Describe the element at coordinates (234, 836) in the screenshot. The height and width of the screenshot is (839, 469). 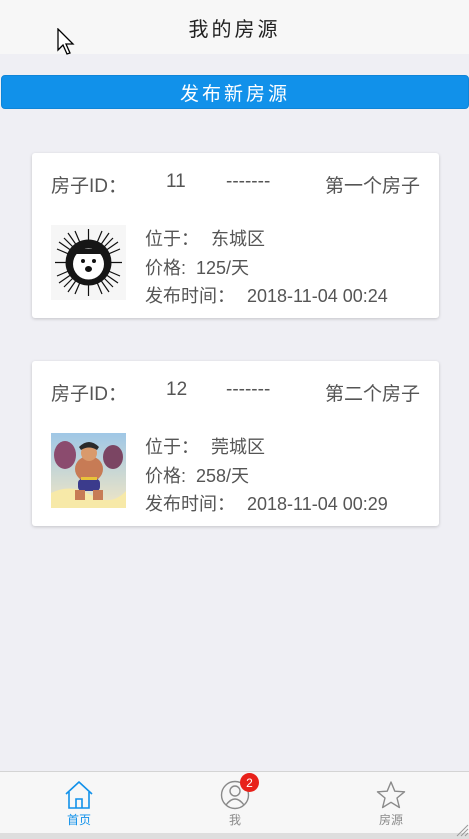
I see `window-bottom-edge` at that location.